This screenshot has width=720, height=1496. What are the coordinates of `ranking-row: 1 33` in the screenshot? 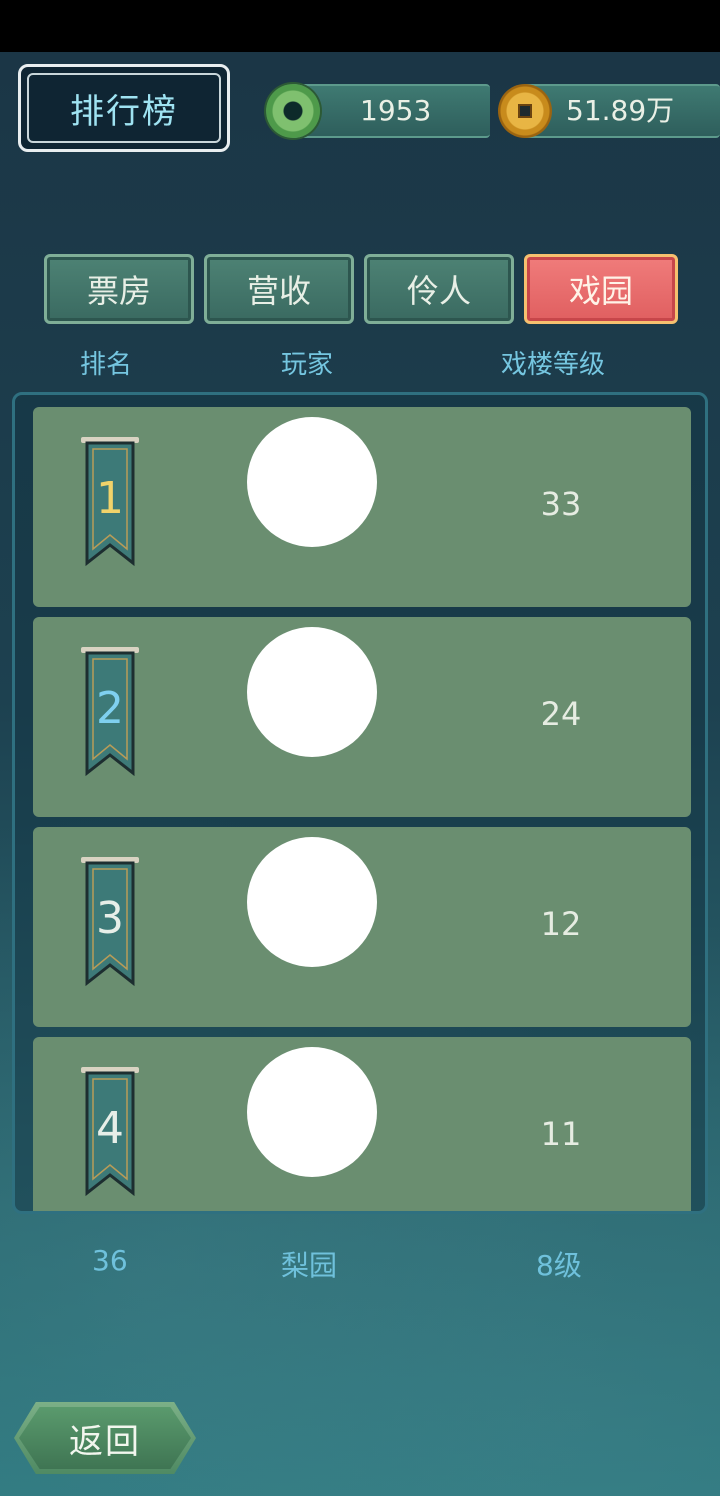 It's located at (362, 507).